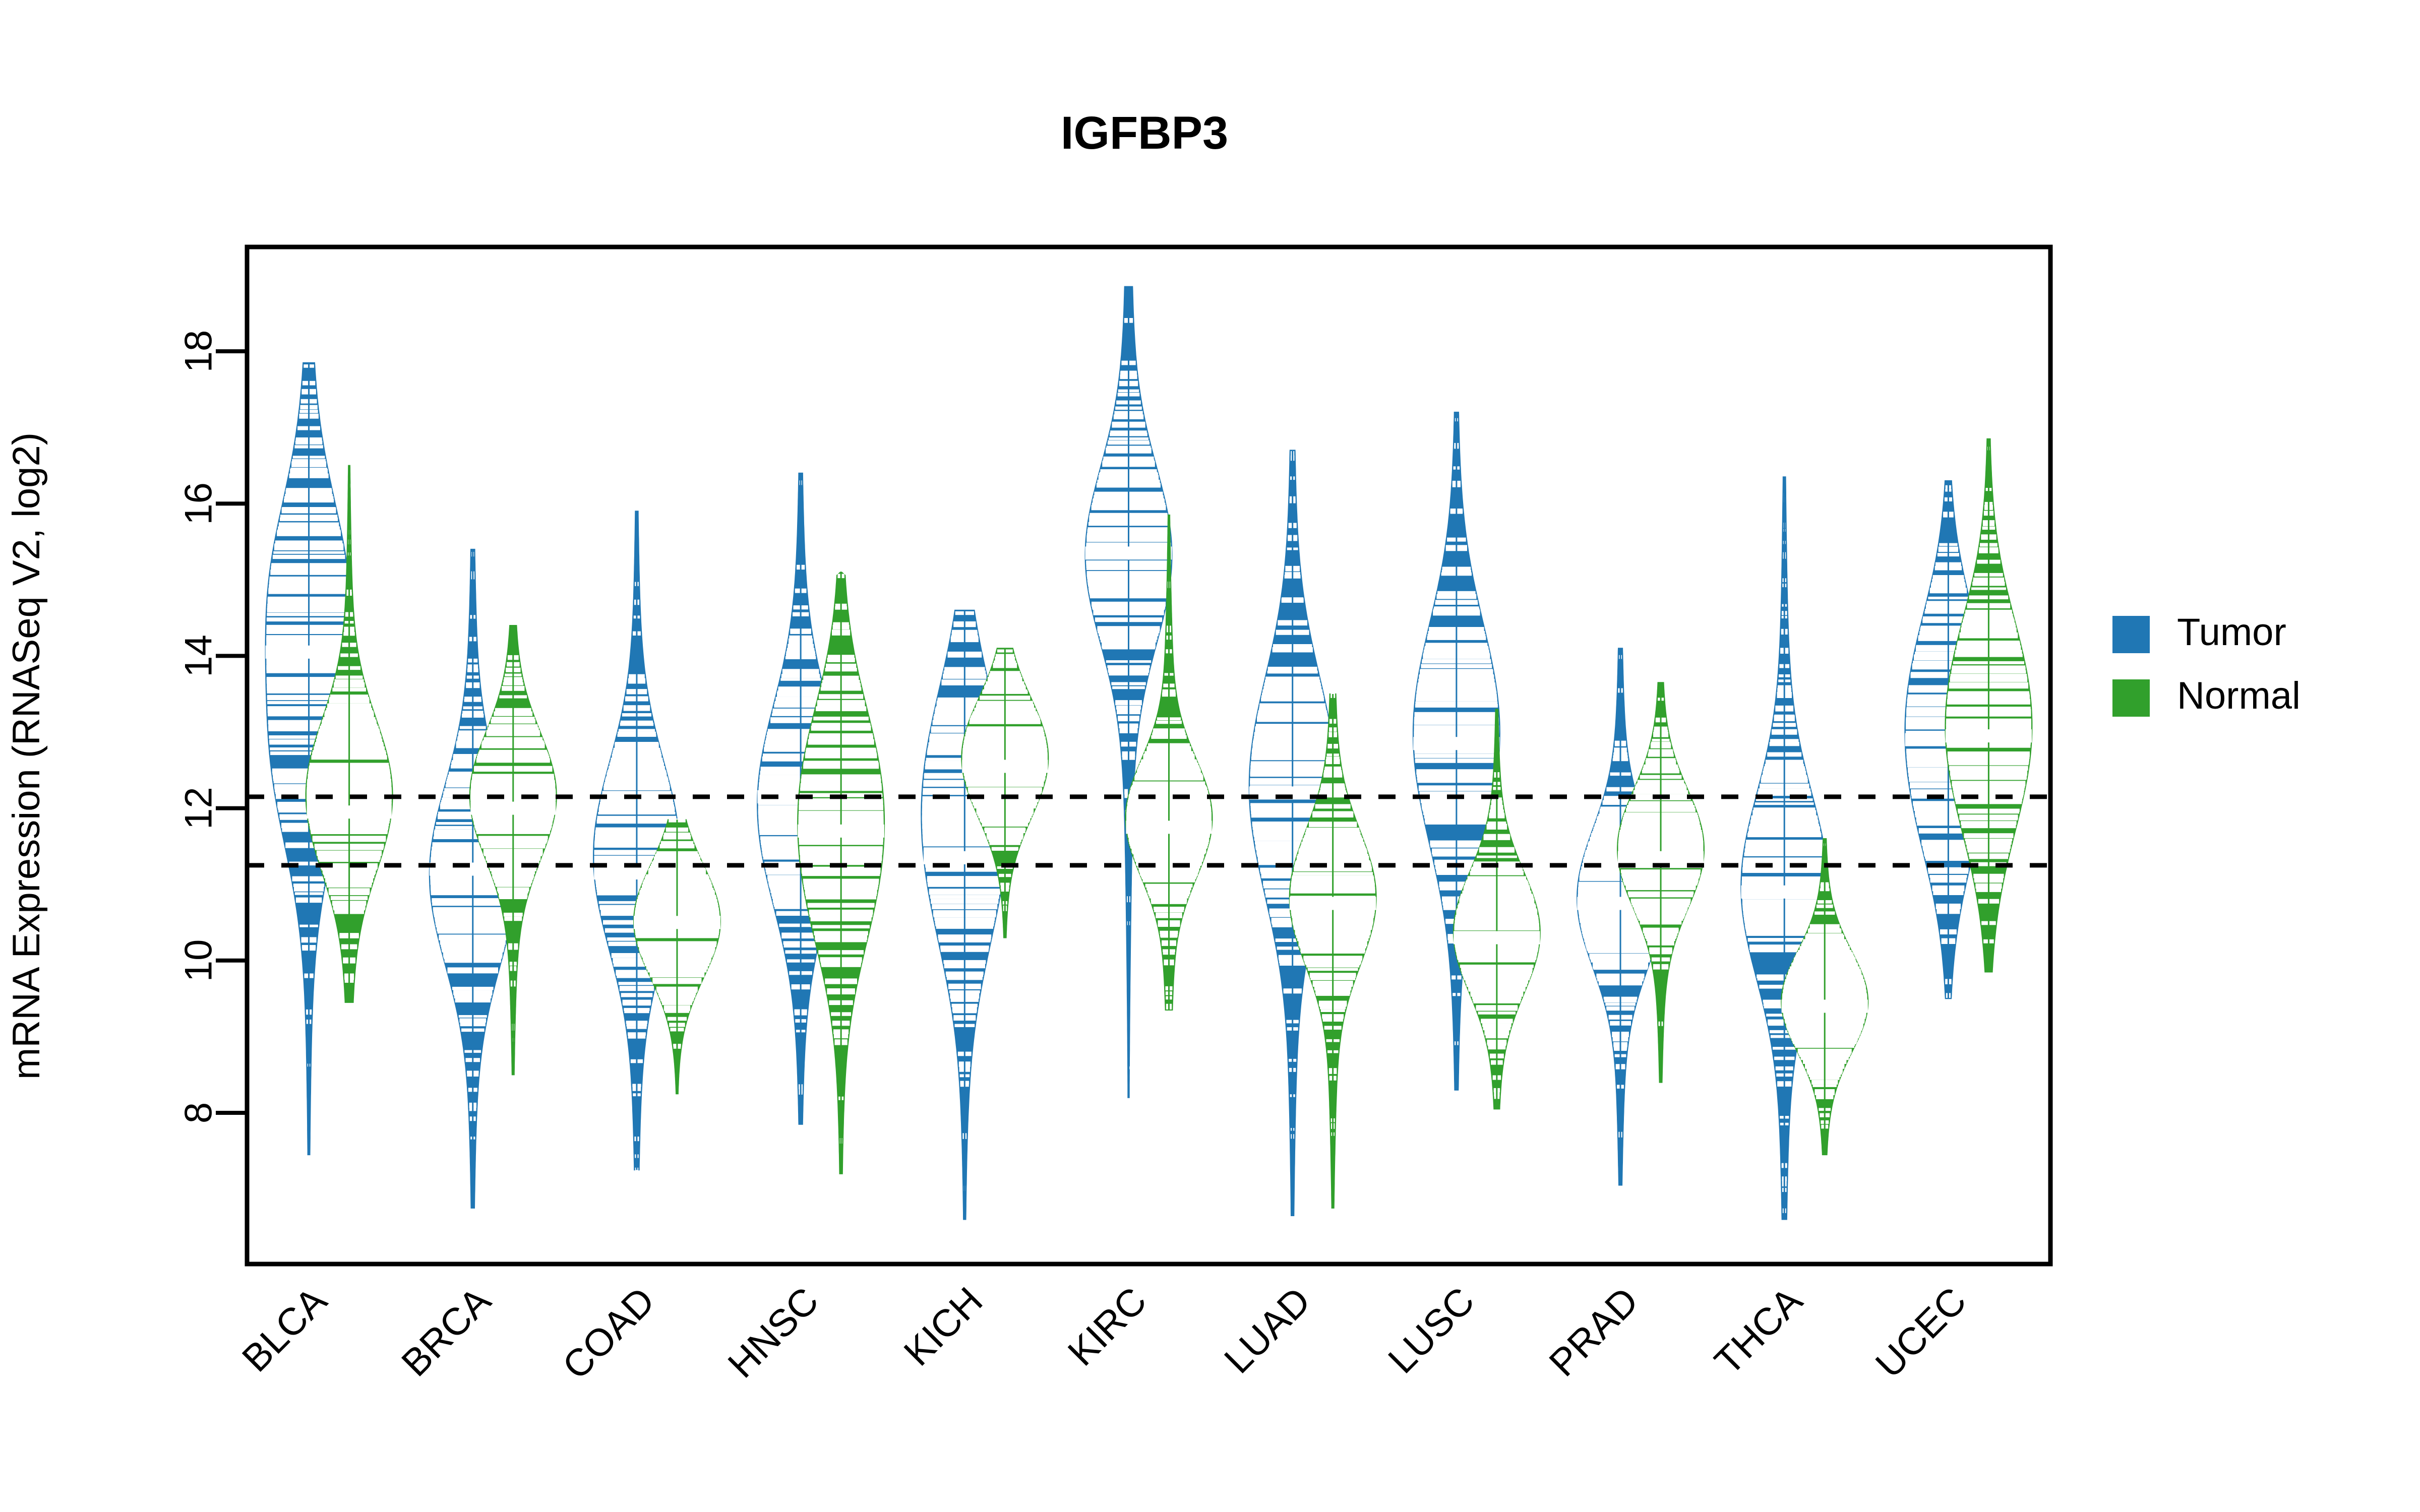 The height and width of the screenshot is (1512, 2420). Describe the element at coordinates (198, 503) in the screenshot. I see `y-tick-label: 16` at that location.